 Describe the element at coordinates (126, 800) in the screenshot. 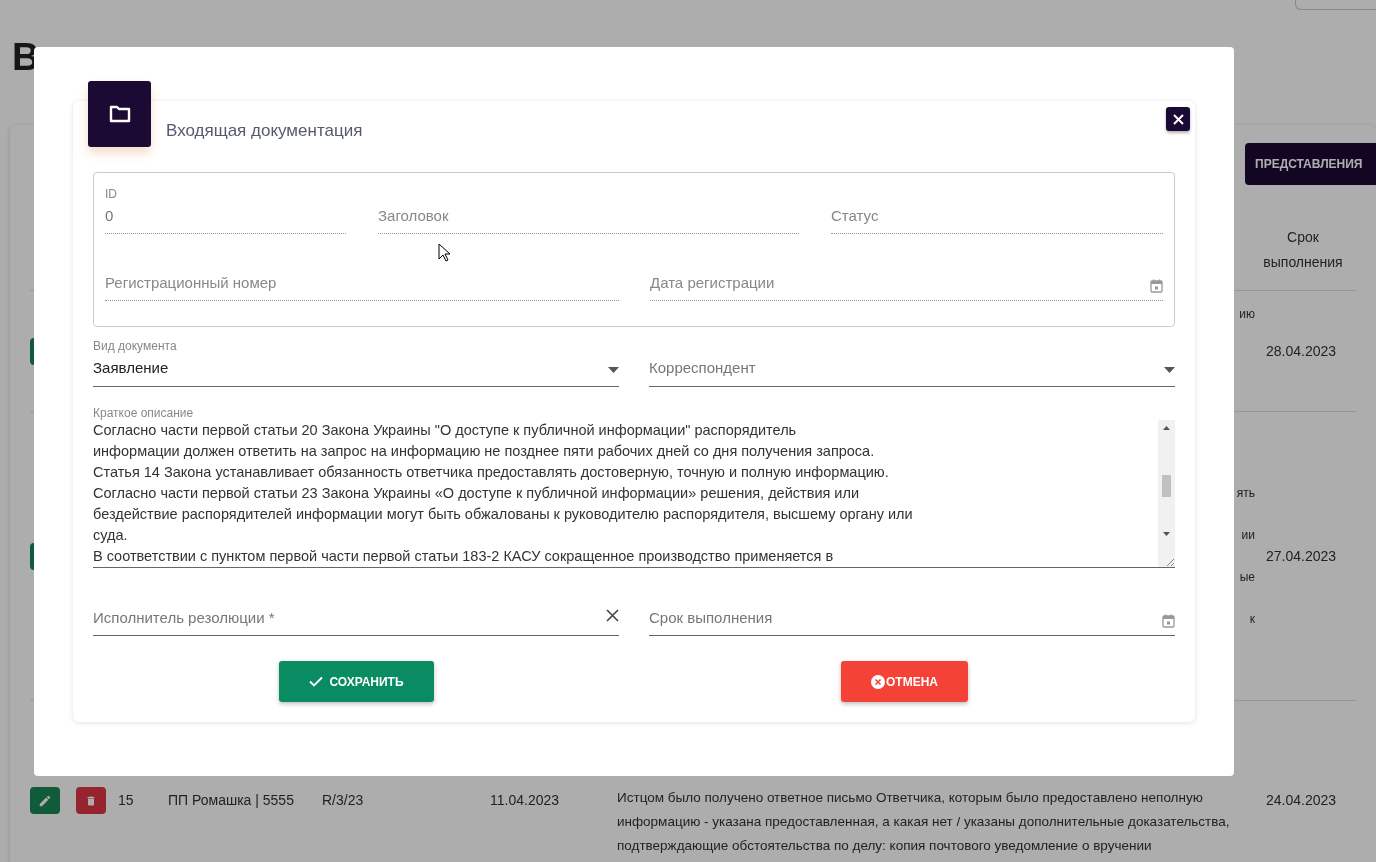

I see `table-cell-text: 15` at that location.